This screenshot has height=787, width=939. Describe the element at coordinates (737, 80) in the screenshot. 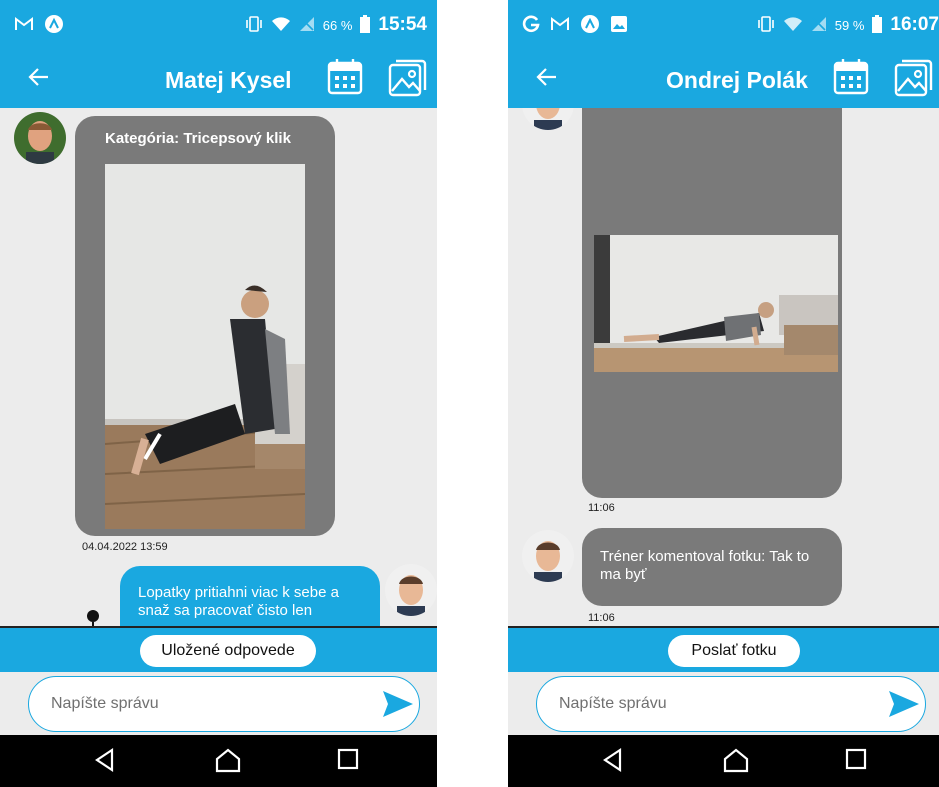

I see `page-title: Ondrej Polák` at that location.